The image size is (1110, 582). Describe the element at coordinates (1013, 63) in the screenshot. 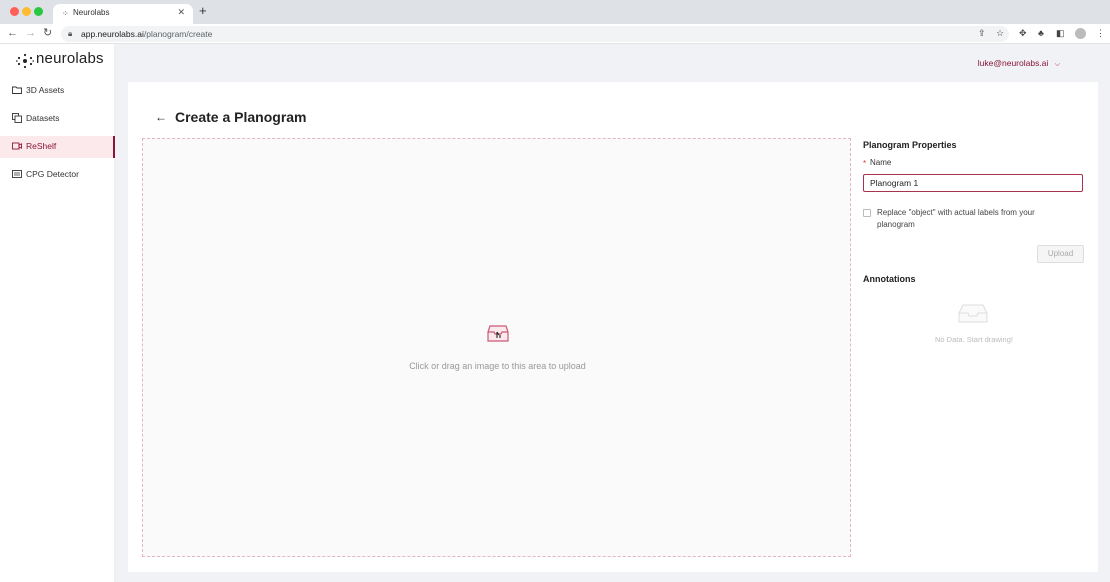

I see `user-email: luke@neurolabs.ai` at that location.